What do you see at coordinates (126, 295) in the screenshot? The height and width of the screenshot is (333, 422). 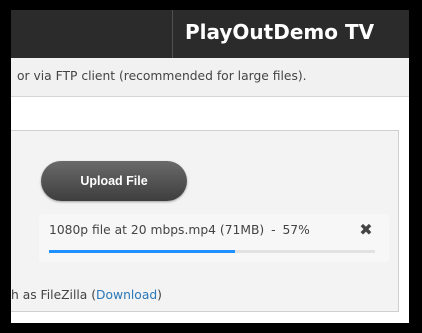 I see `download-link: Download` at bounding box center [126, 295].